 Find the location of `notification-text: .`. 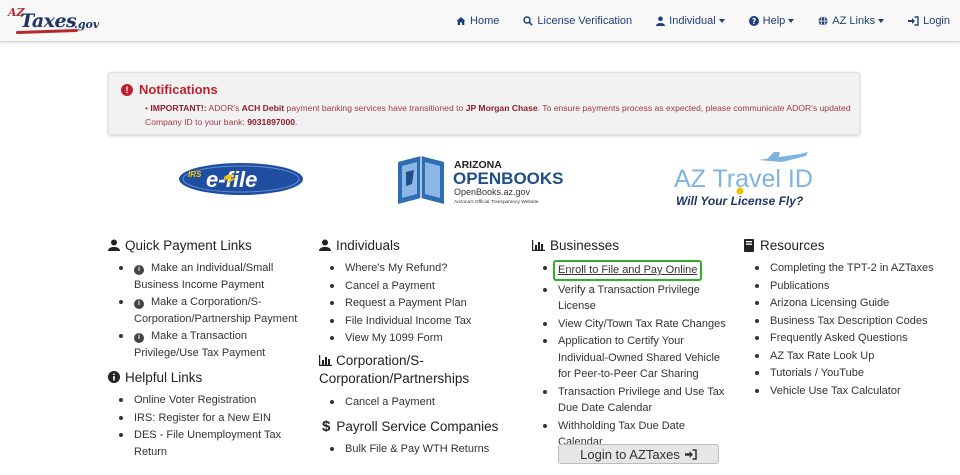

notification-text: . is located at coordinates (296, 122).